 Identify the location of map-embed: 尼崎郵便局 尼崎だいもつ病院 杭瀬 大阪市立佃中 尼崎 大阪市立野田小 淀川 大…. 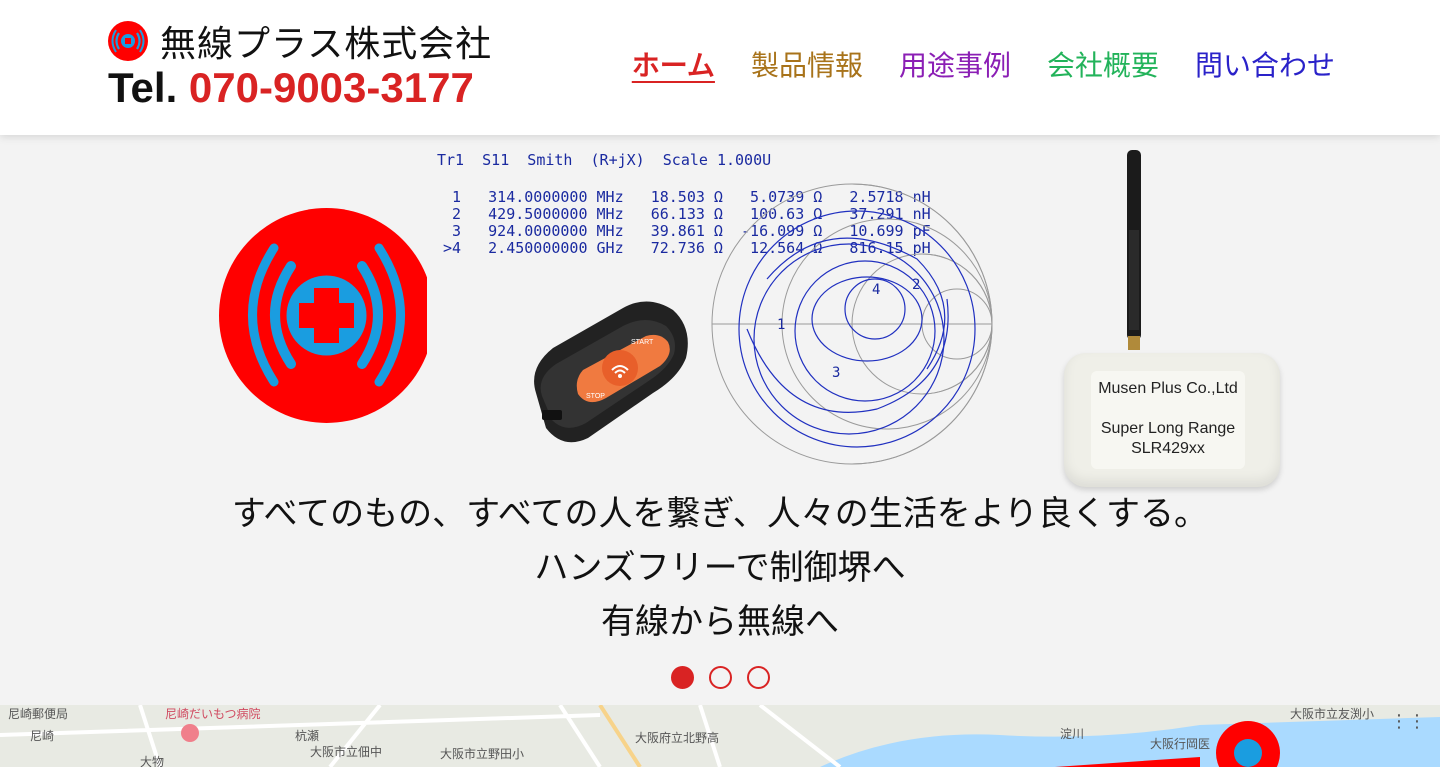
(720, 736).